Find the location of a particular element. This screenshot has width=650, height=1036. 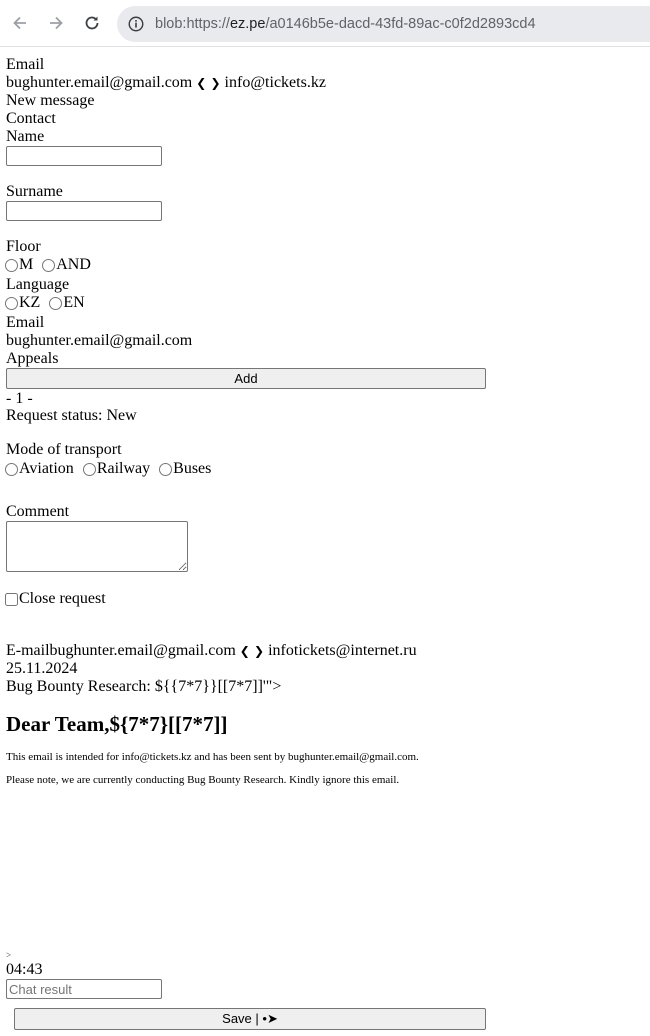

sender-address: bughunter.email@gmail.com is located at coordinates (99, 82).